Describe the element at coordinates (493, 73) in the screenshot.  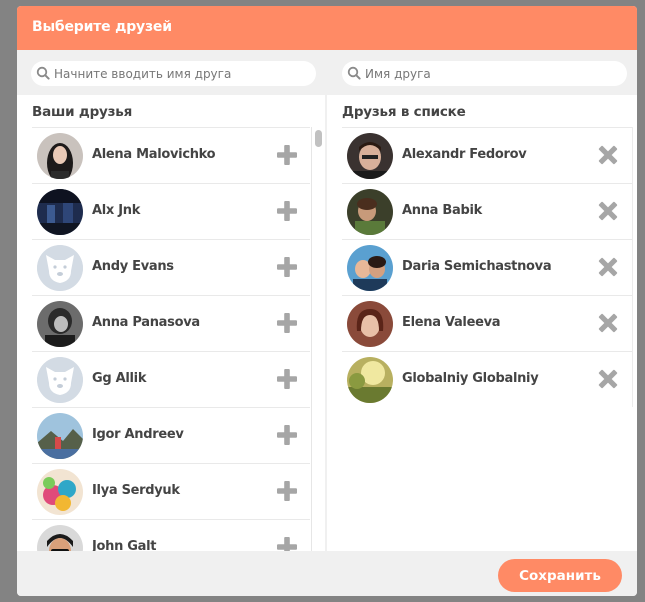
I see `list-search-input` at that location.